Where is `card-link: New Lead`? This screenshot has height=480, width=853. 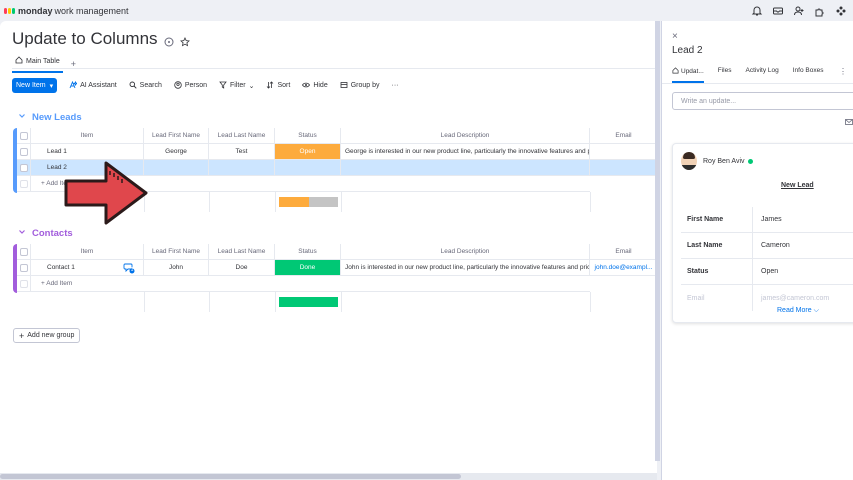 card-link: New Lead is located at coordinates (797, 185).